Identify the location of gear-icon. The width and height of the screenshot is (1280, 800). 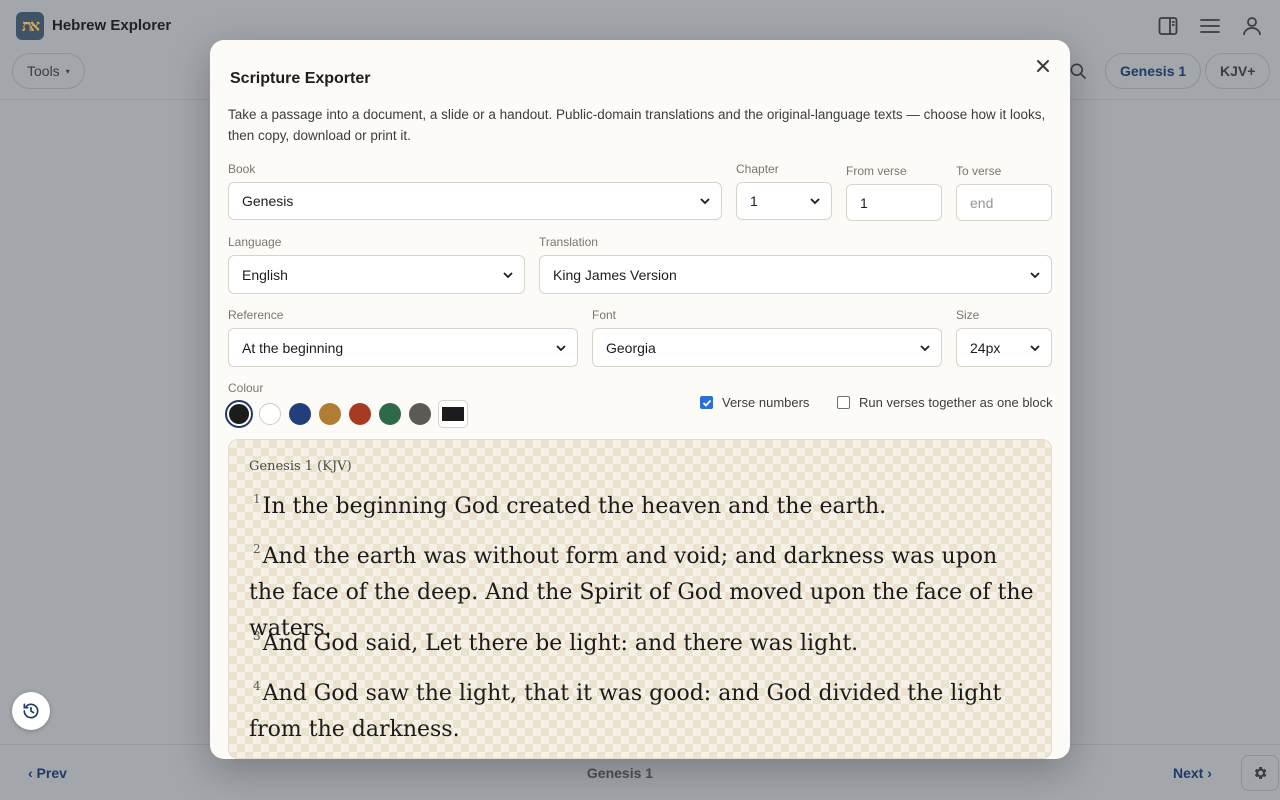
(1260, 773).